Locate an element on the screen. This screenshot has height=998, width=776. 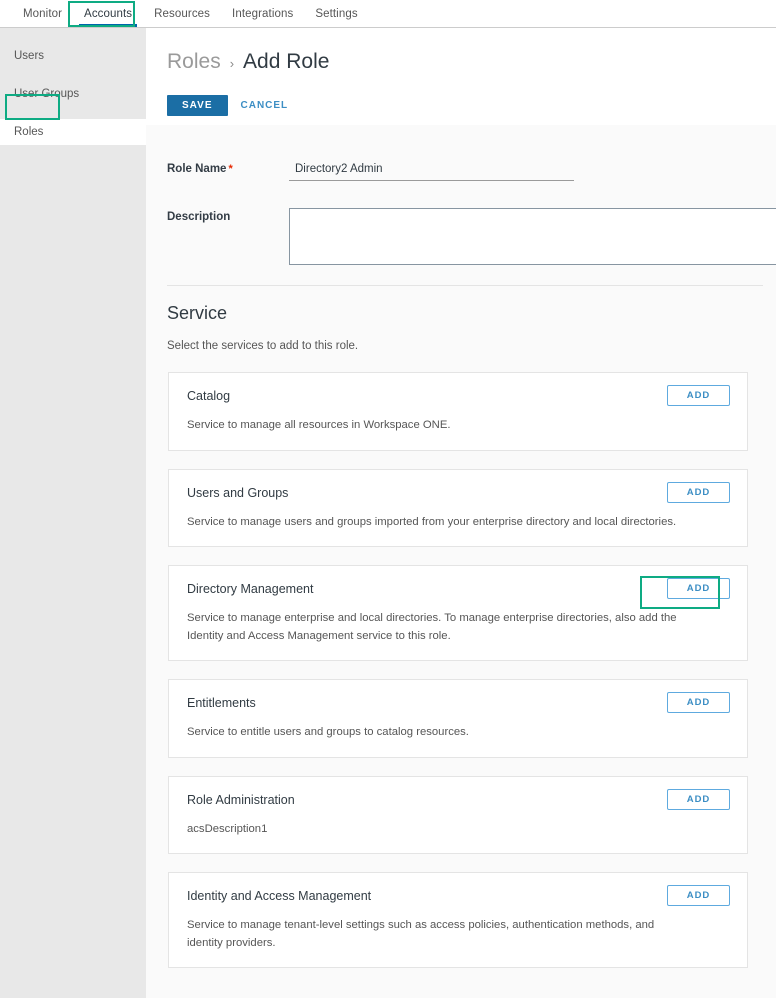
content-header: Roles › Add Role SAVE CANCEL is located at coordinates (461, 76).